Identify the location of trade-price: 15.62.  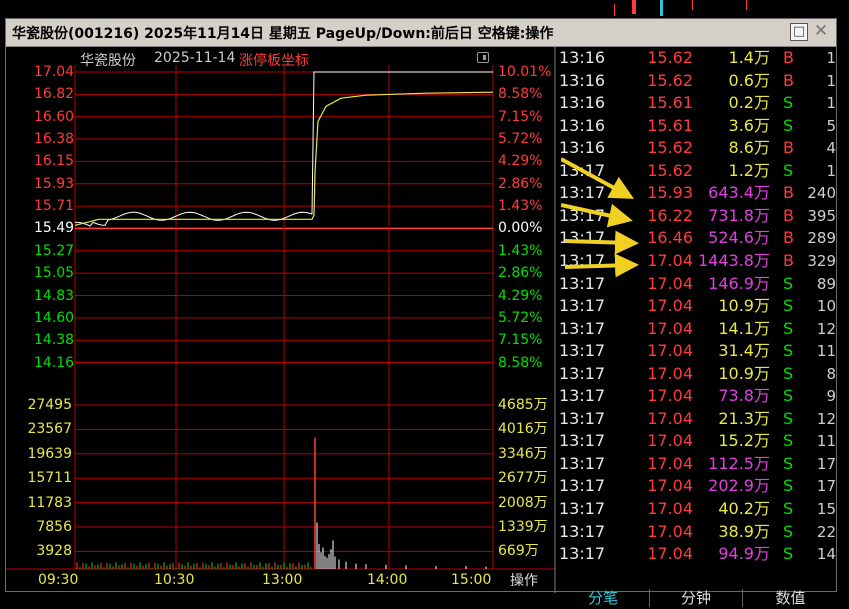
(670, 148).